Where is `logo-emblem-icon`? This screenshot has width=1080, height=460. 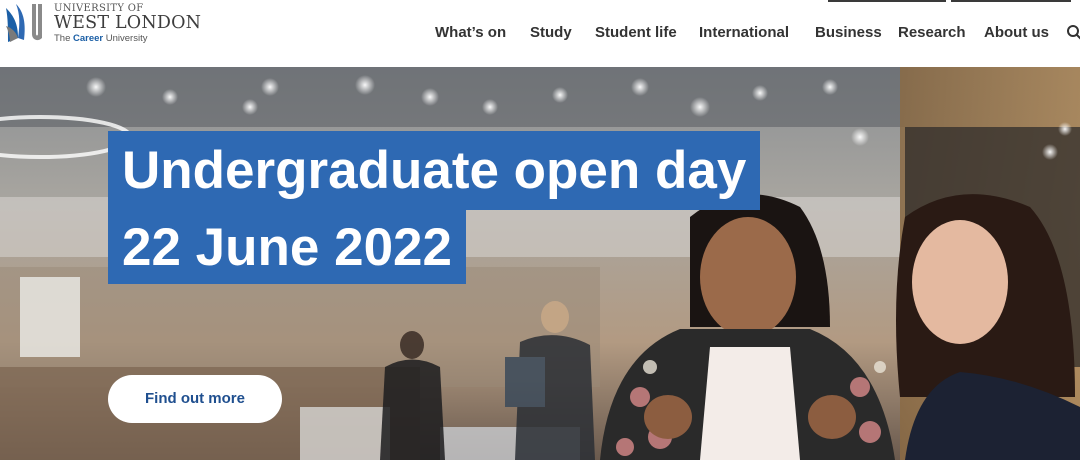
logo-emblem-icon is located at coordinates (24, 23).